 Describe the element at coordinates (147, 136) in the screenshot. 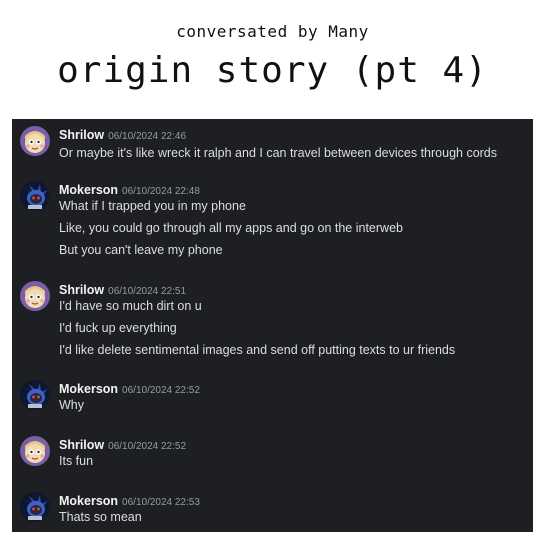

I see `timestamp: 06/10/2024 22:46` at that location.